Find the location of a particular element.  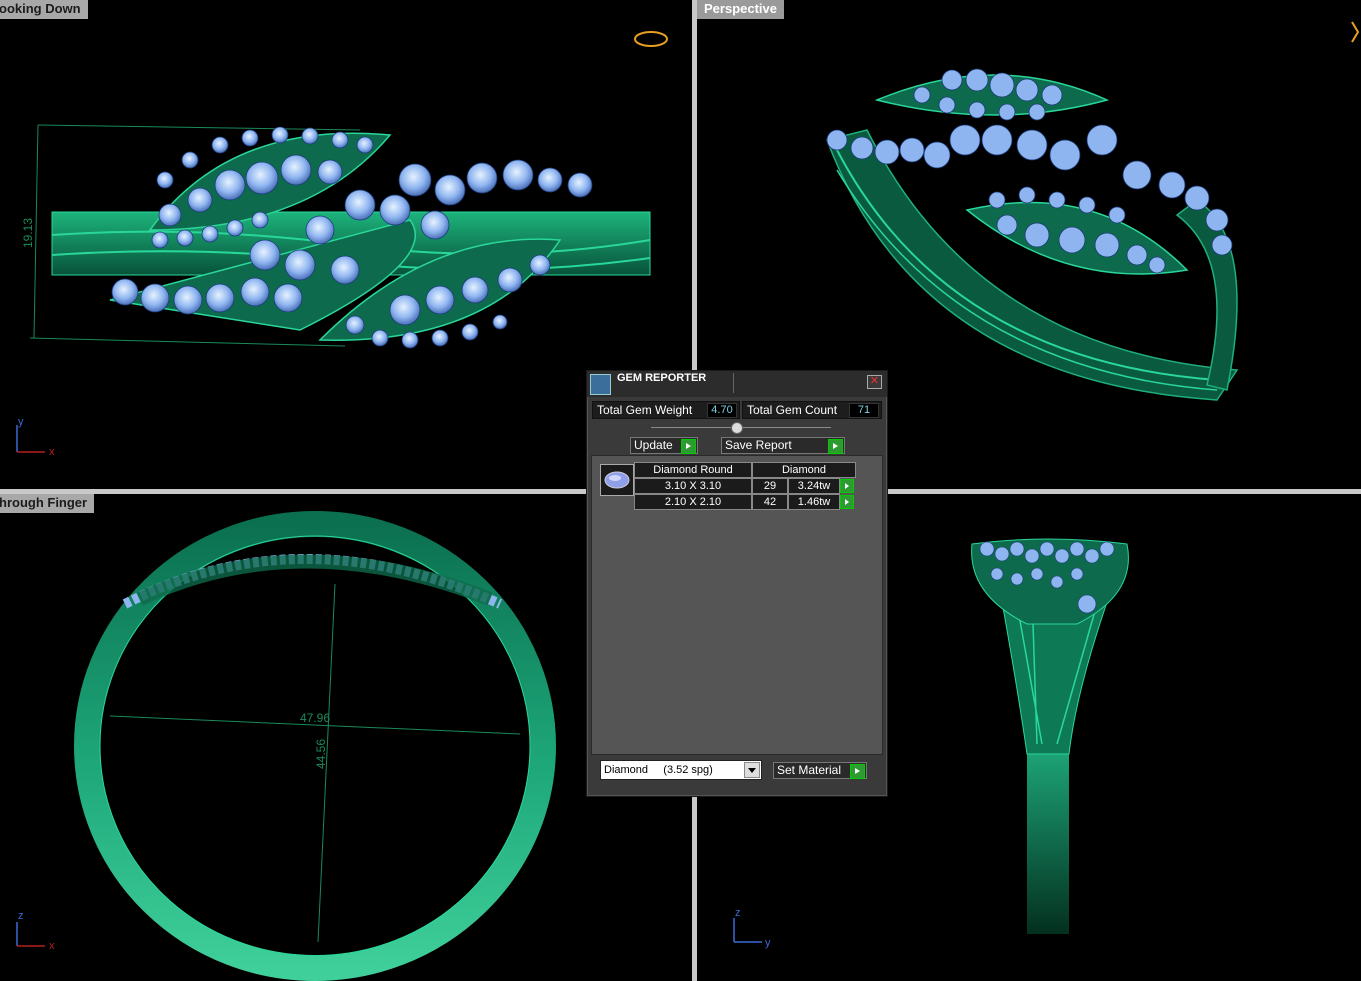

material-select: Diamond (3.52 spg) is located at coordinates (681, 770).